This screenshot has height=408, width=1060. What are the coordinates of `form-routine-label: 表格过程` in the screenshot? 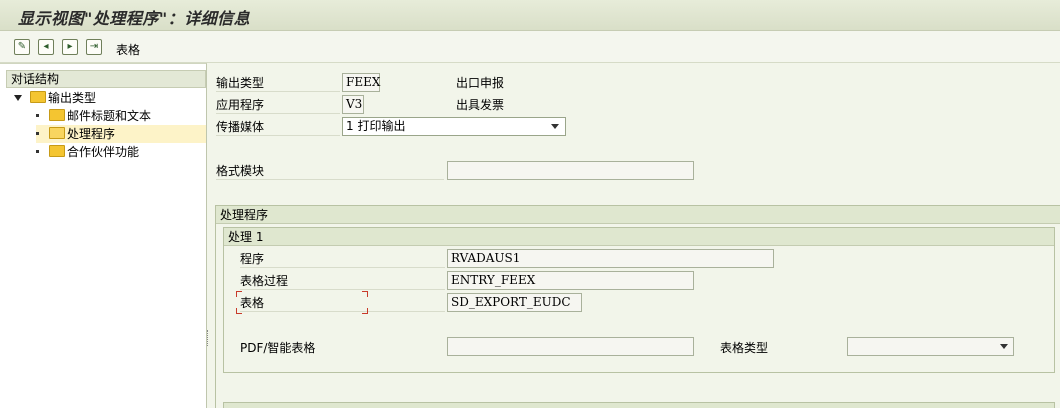 It's located at (342, 281).